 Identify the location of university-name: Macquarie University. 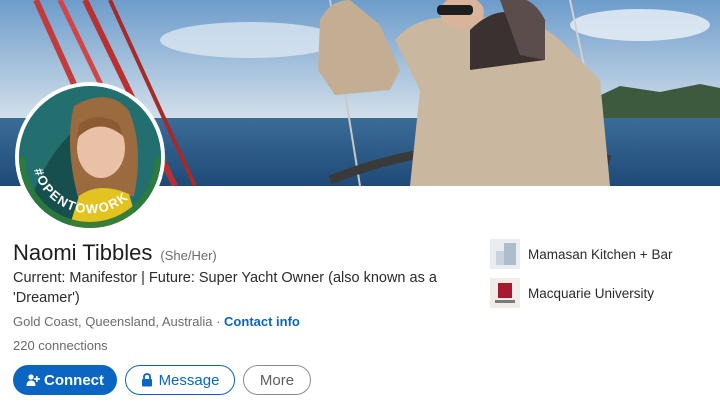
(591, 293).